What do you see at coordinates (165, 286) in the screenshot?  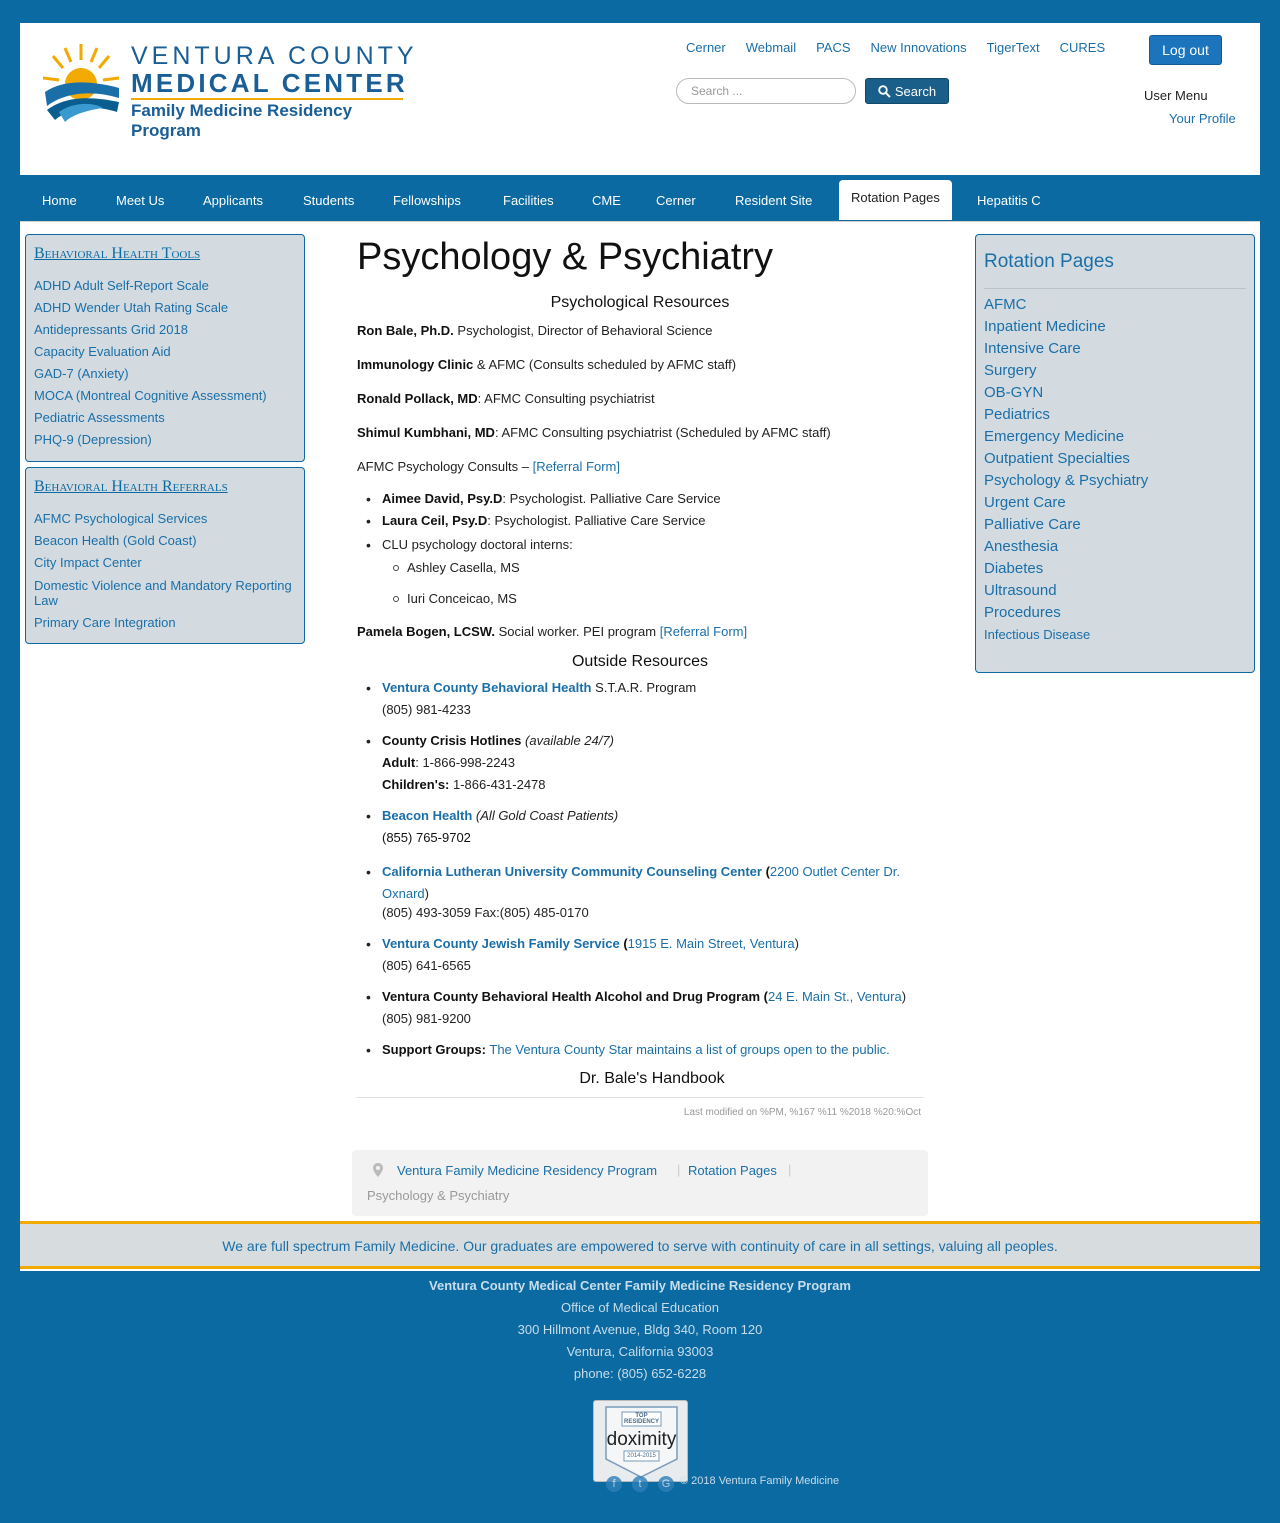 I see `tool-link: ADHD Adult Self-Report Scale` at bounding box center [165, 286].